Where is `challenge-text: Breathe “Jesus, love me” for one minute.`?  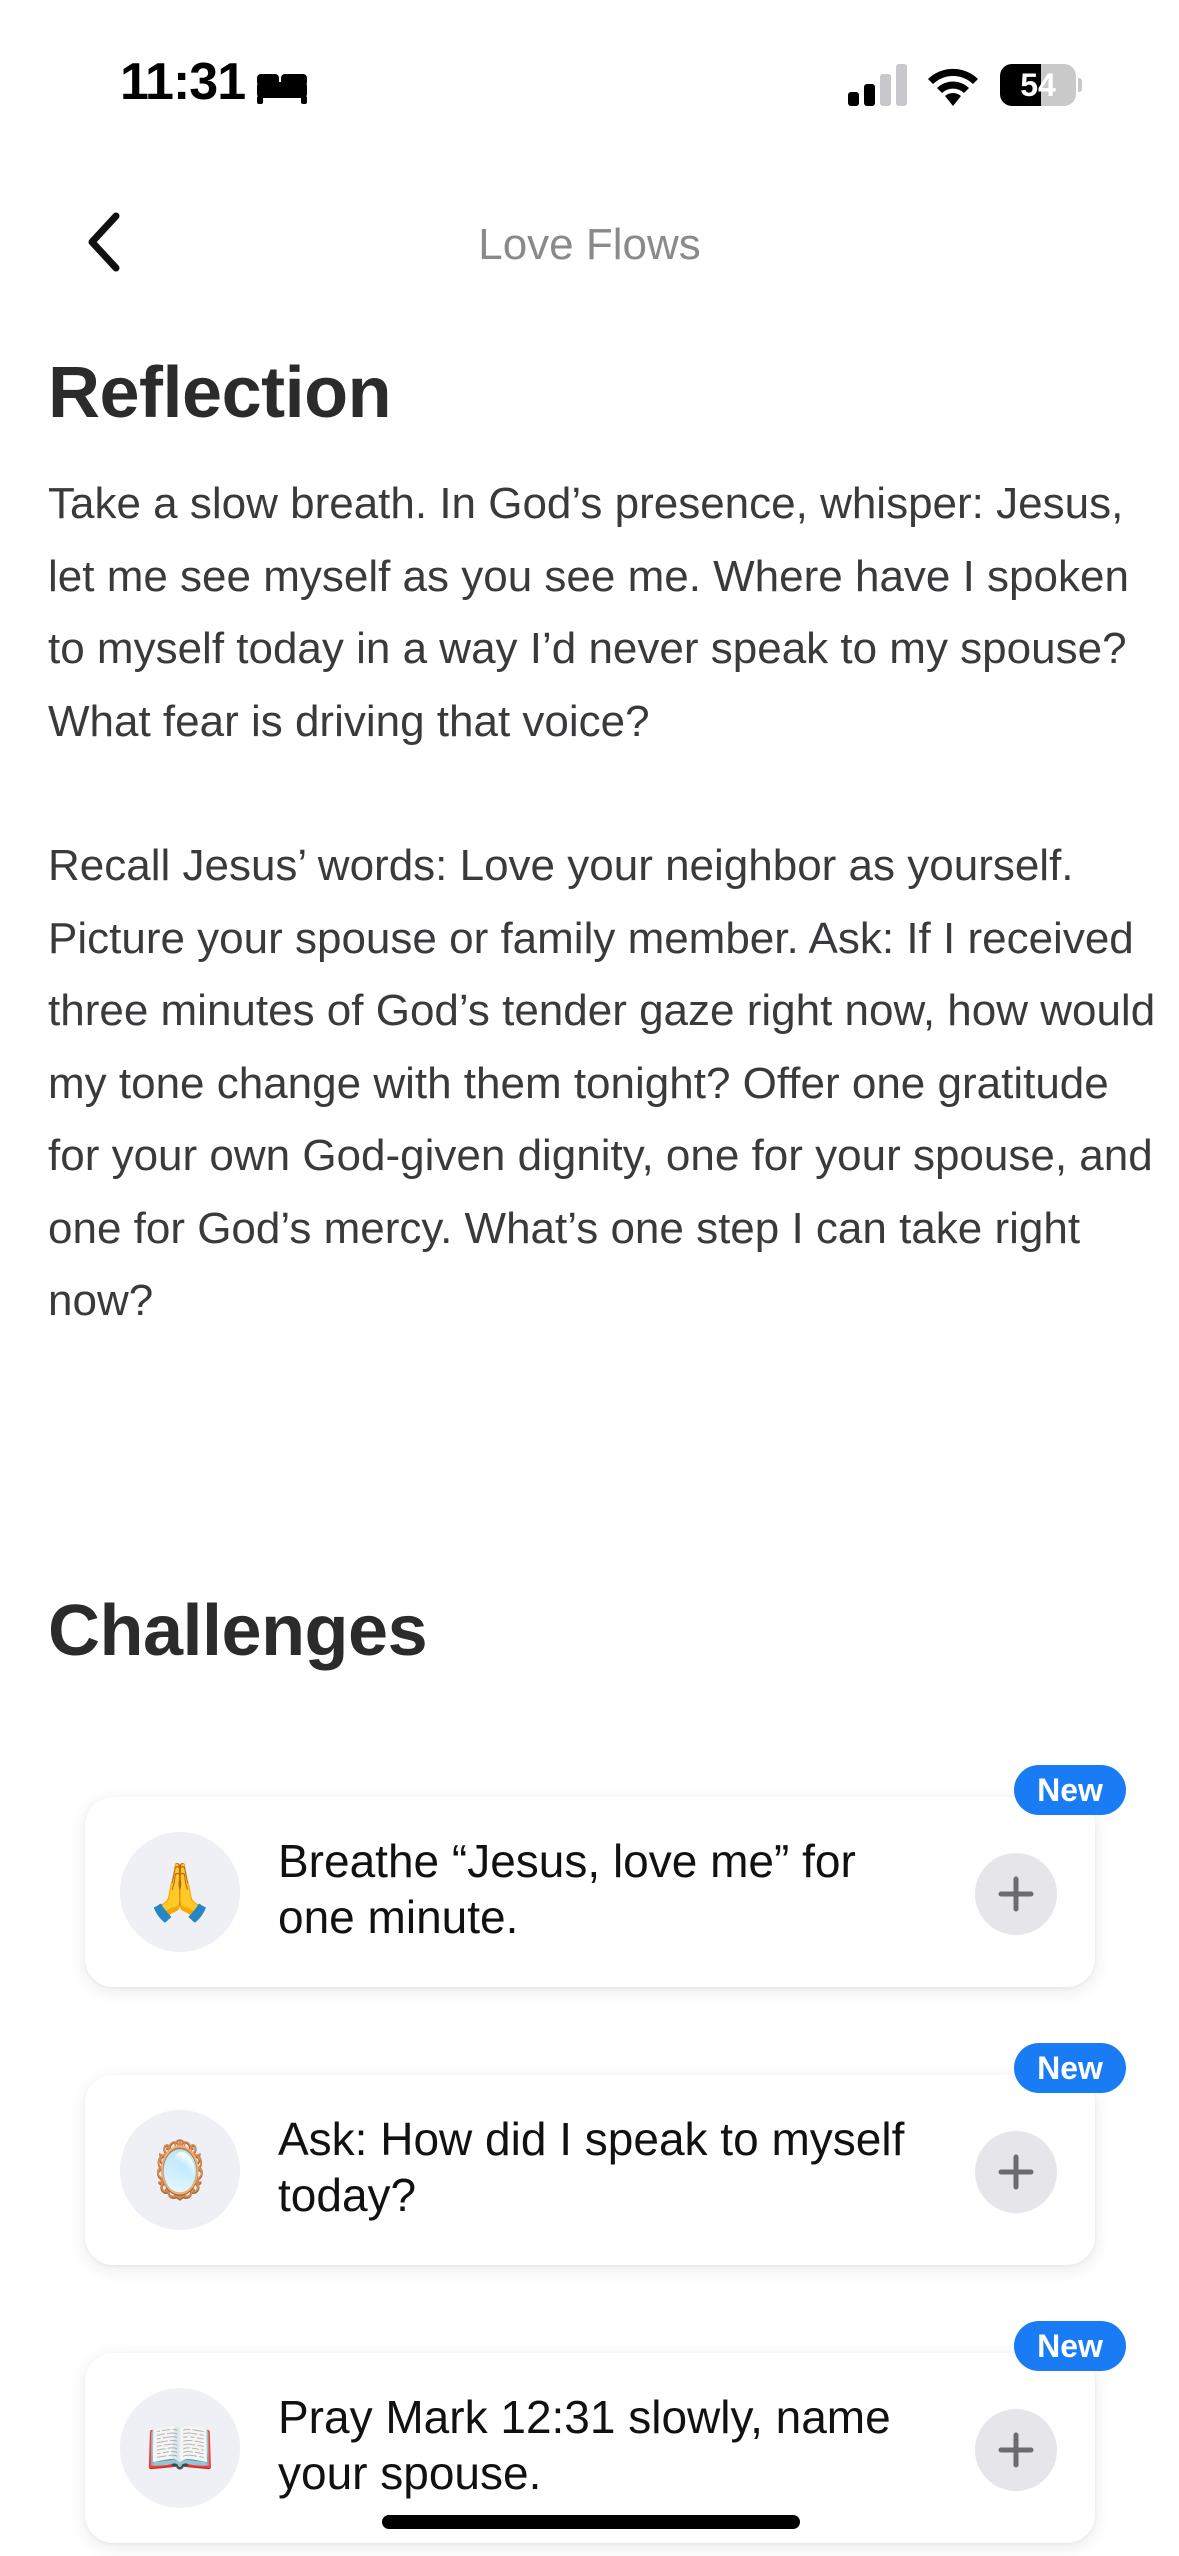 challenge-text: Breathe “Jesus, love me” for one minute. is located at coordinates (567, 1889).